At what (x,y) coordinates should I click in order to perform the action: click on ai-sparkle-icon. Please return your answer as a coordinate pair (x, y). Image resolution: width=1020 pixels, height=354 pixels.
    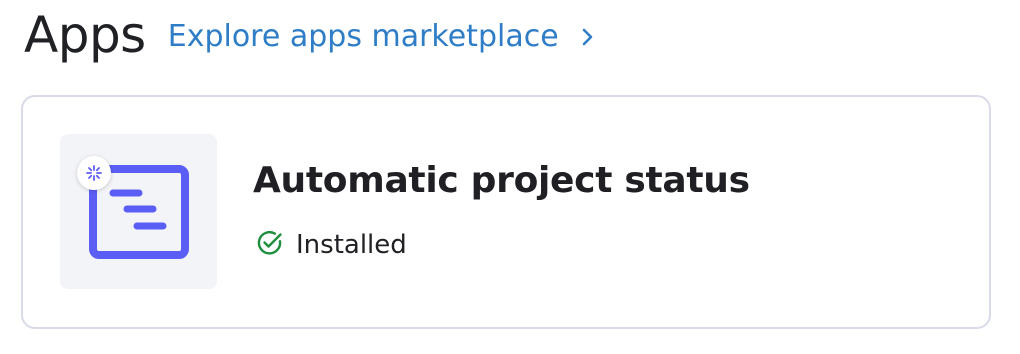
    Looking at the image, I should click on (94, 173).